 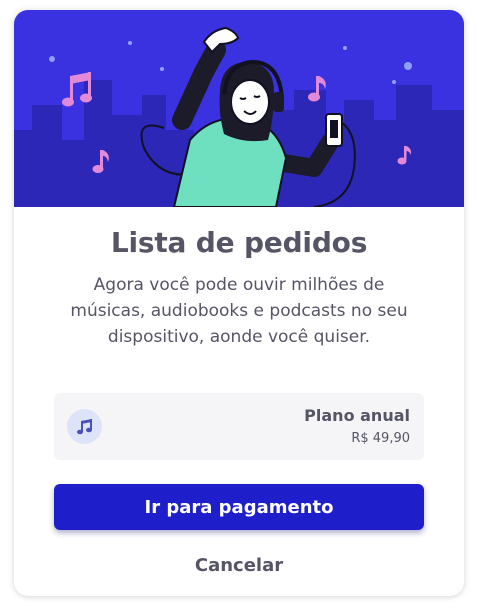 I want to click on dialog-title: Lista de pedidos, so click(x=239, y=242).